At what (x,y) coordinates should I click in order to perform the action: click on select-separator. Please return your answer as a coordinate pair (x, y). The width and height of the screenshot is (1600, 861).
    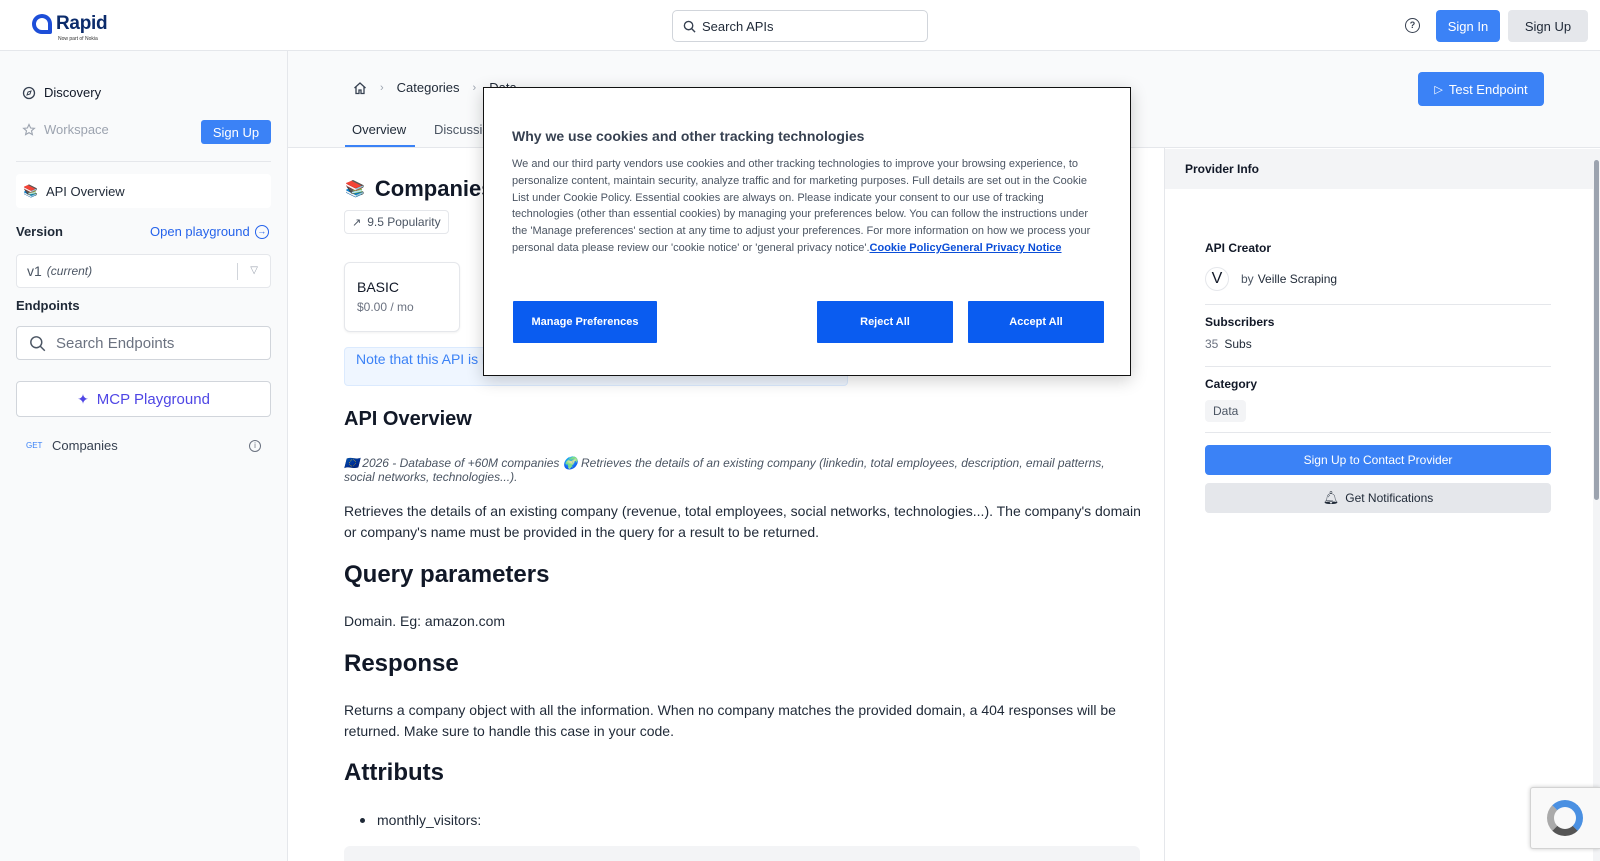
    Looking at the image, I should click on (237, 271).